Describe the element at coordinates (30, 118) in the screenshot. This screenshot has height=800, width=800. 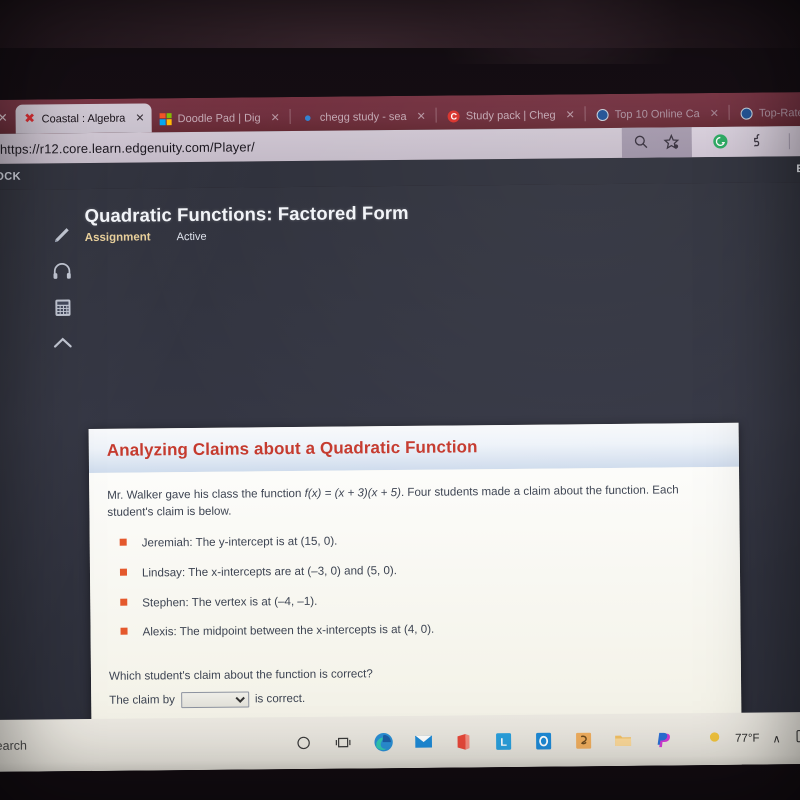
I see `x-red-icon: ✖` at that location.